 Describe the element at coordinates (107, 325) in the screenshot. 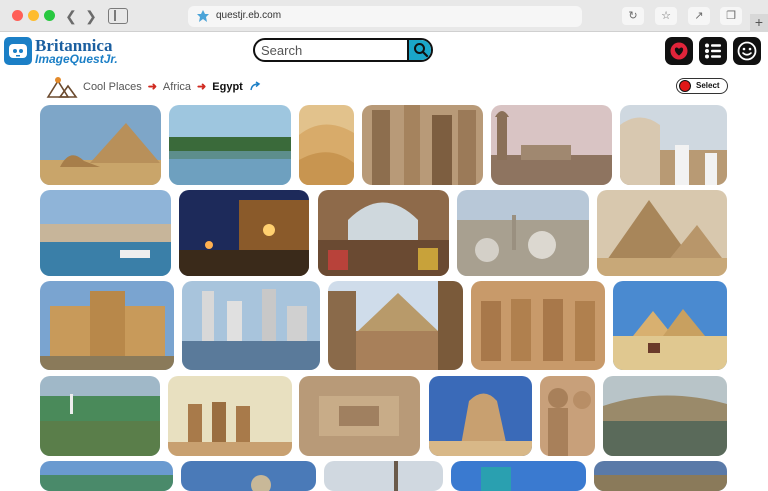

I see `image-tile-citadel-fortress` at that location.